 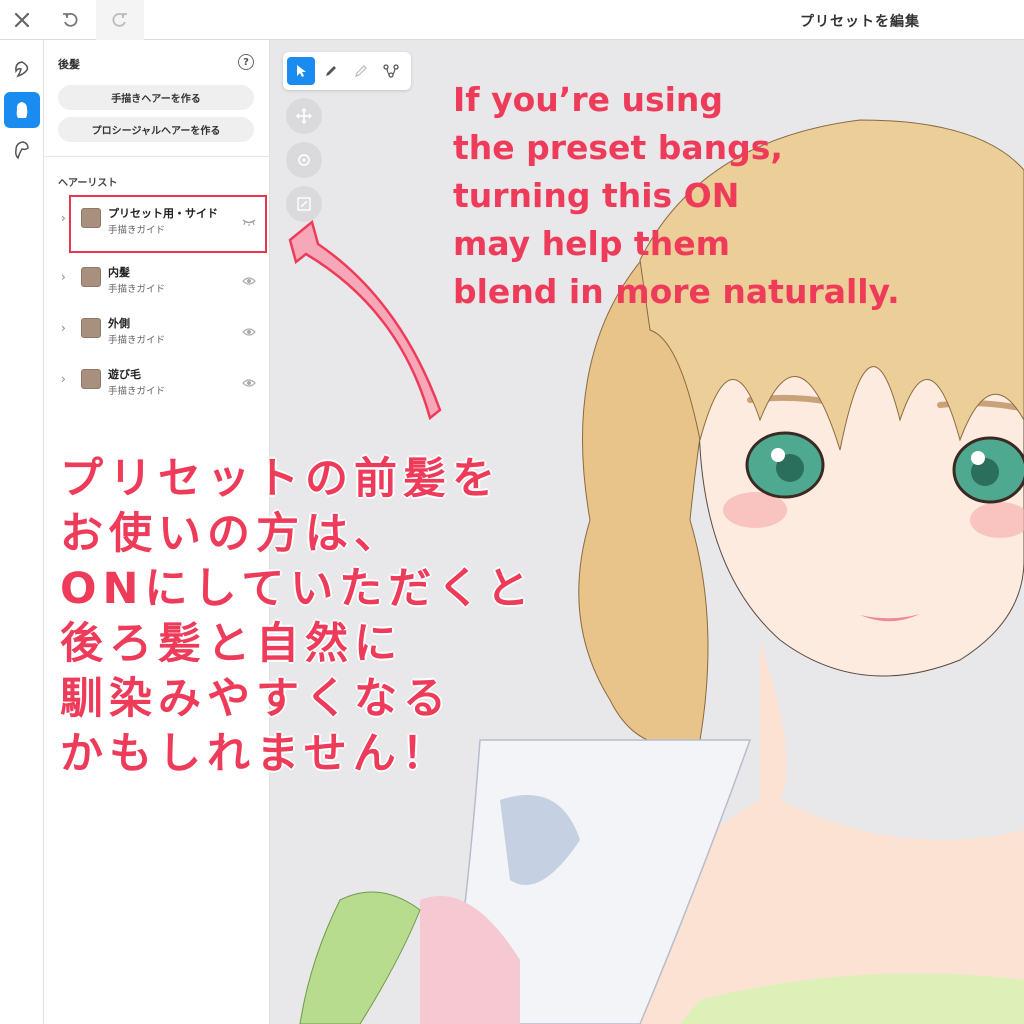 I want to click on annotation-jp-line: お使いの方は、, so click(x=231, y=534).